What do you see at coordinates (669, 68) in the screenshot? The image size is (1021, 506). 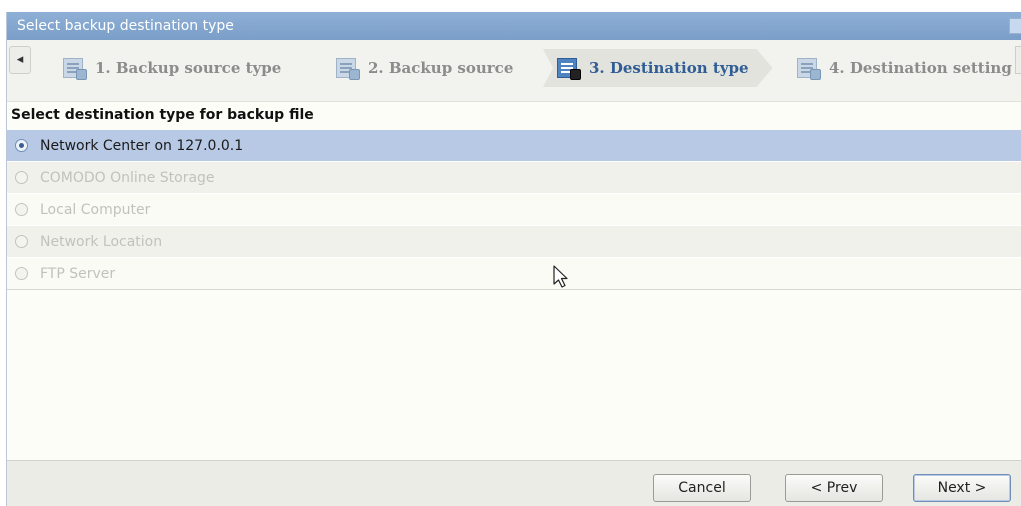 I see `wizard-step-label: 3. Destination type` at bounding box center [669, 68].